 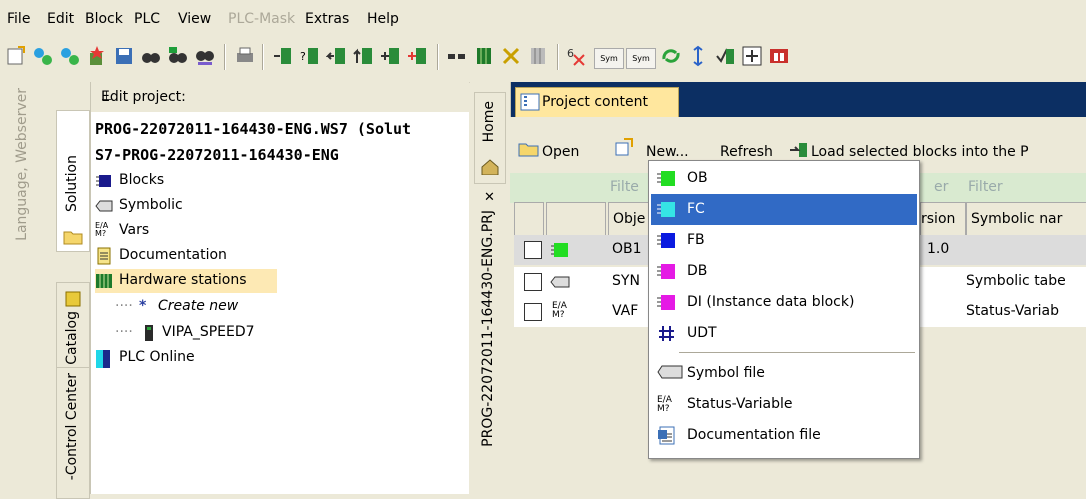 What do you see at coordinates (577, 56) in the screenshot?
I see `sym-delete-icon: 6` at bounding box center [577, 56].